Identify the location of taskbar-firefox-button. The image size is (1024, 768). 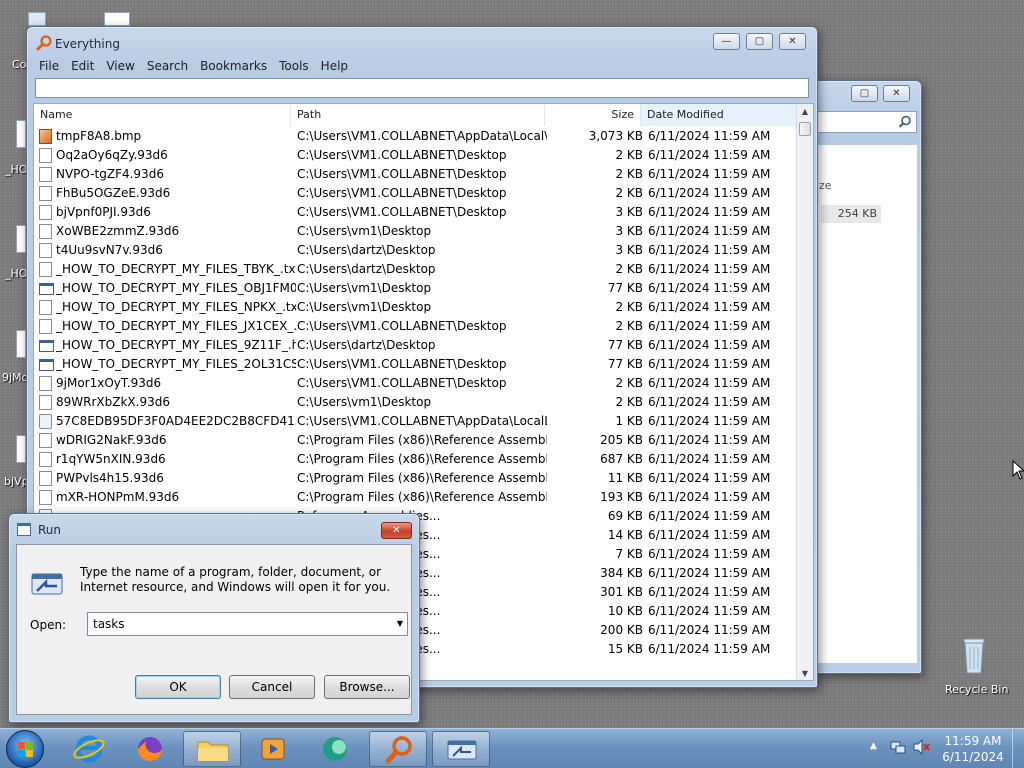
(150, 749).